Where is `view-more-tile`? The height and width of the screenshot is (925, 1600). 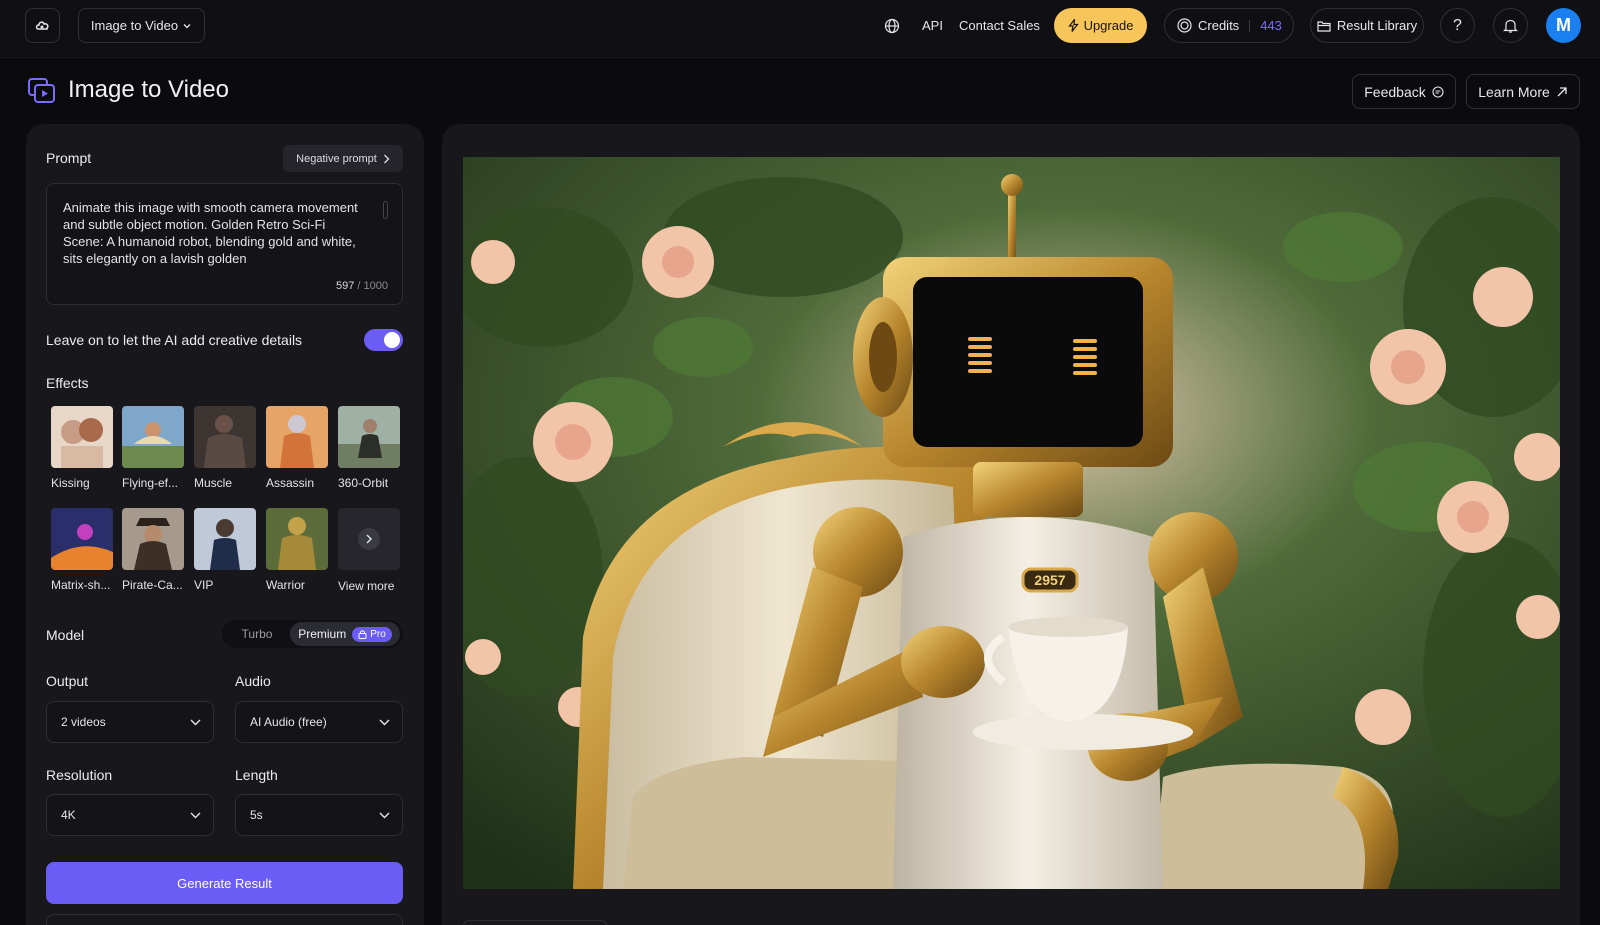 view-more-tile is located at coordinates (369, 539).